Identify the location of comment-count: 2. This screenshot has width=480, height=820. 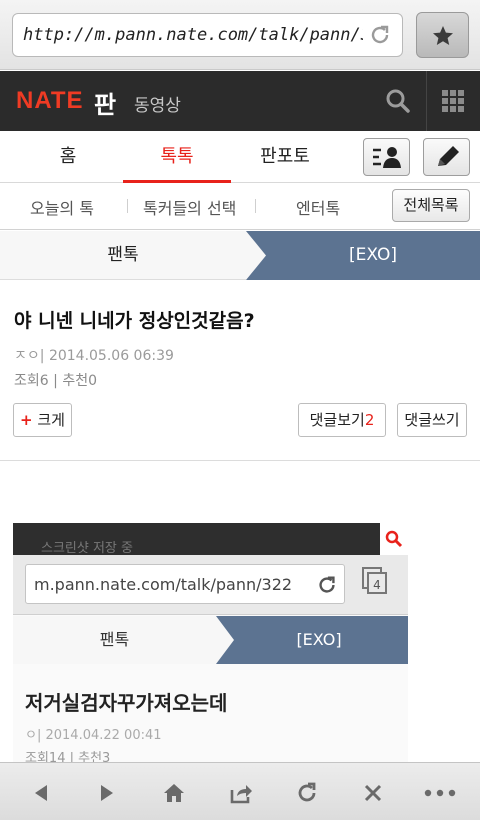
(369, 420).